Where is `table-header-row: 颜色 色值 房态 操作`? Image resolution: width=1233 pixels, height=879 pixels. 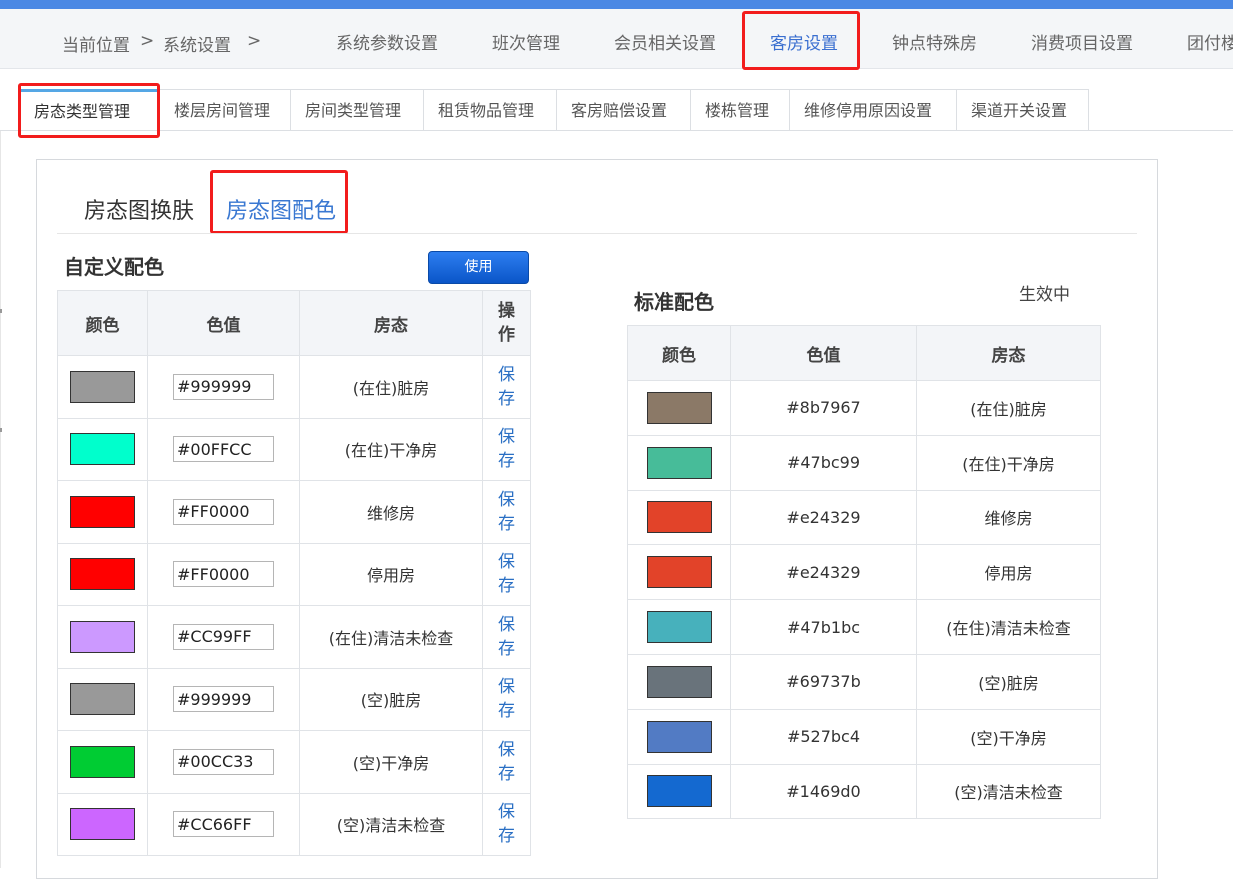
table-header-row: 颜色 色值 房态 操作 is located at coordinates (294, 323).